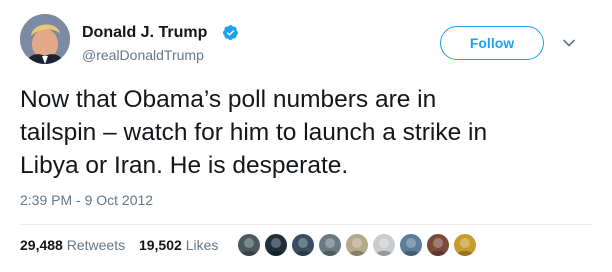 This screenshot has width=612, height=272. I want to click on tweet-text-line: Libya or Iran. He is desperate., so click(184, 165).